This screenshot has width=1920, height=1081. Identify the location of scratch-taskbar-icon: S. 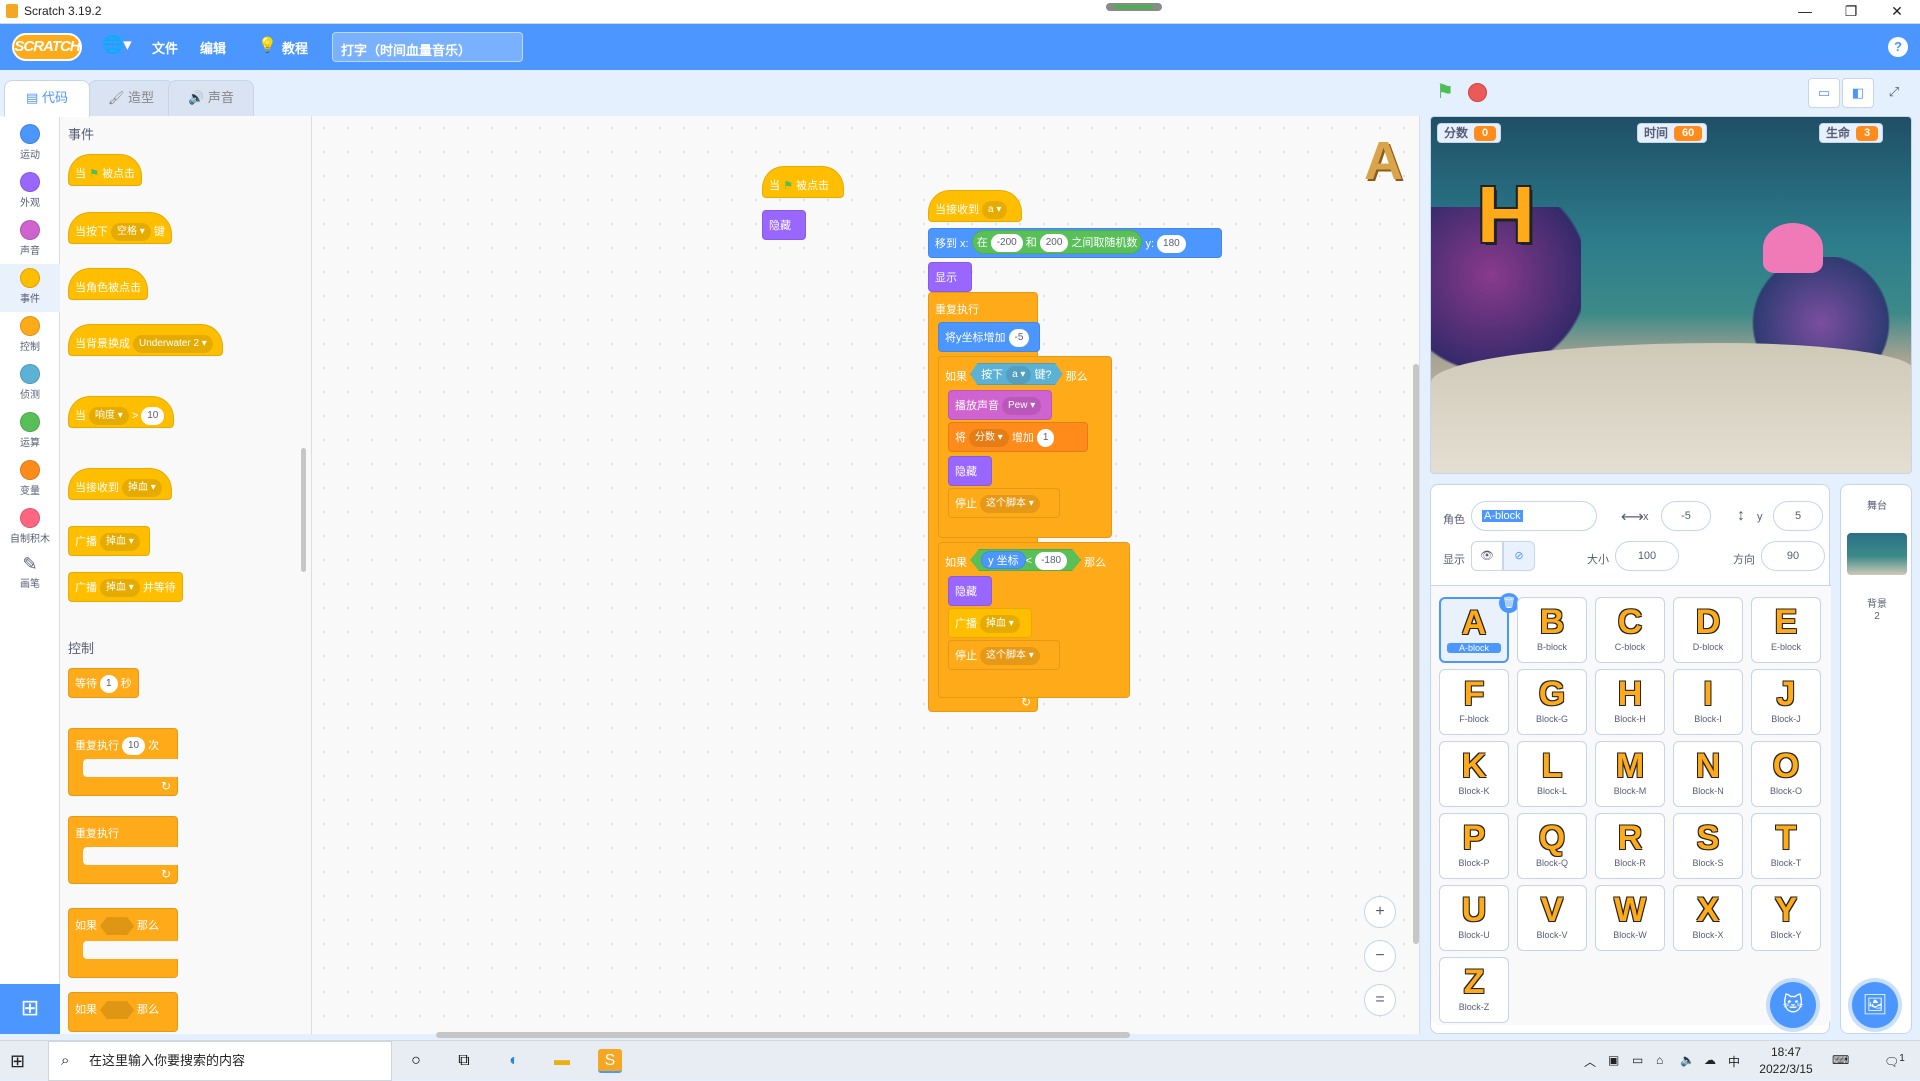
(610, 1061).